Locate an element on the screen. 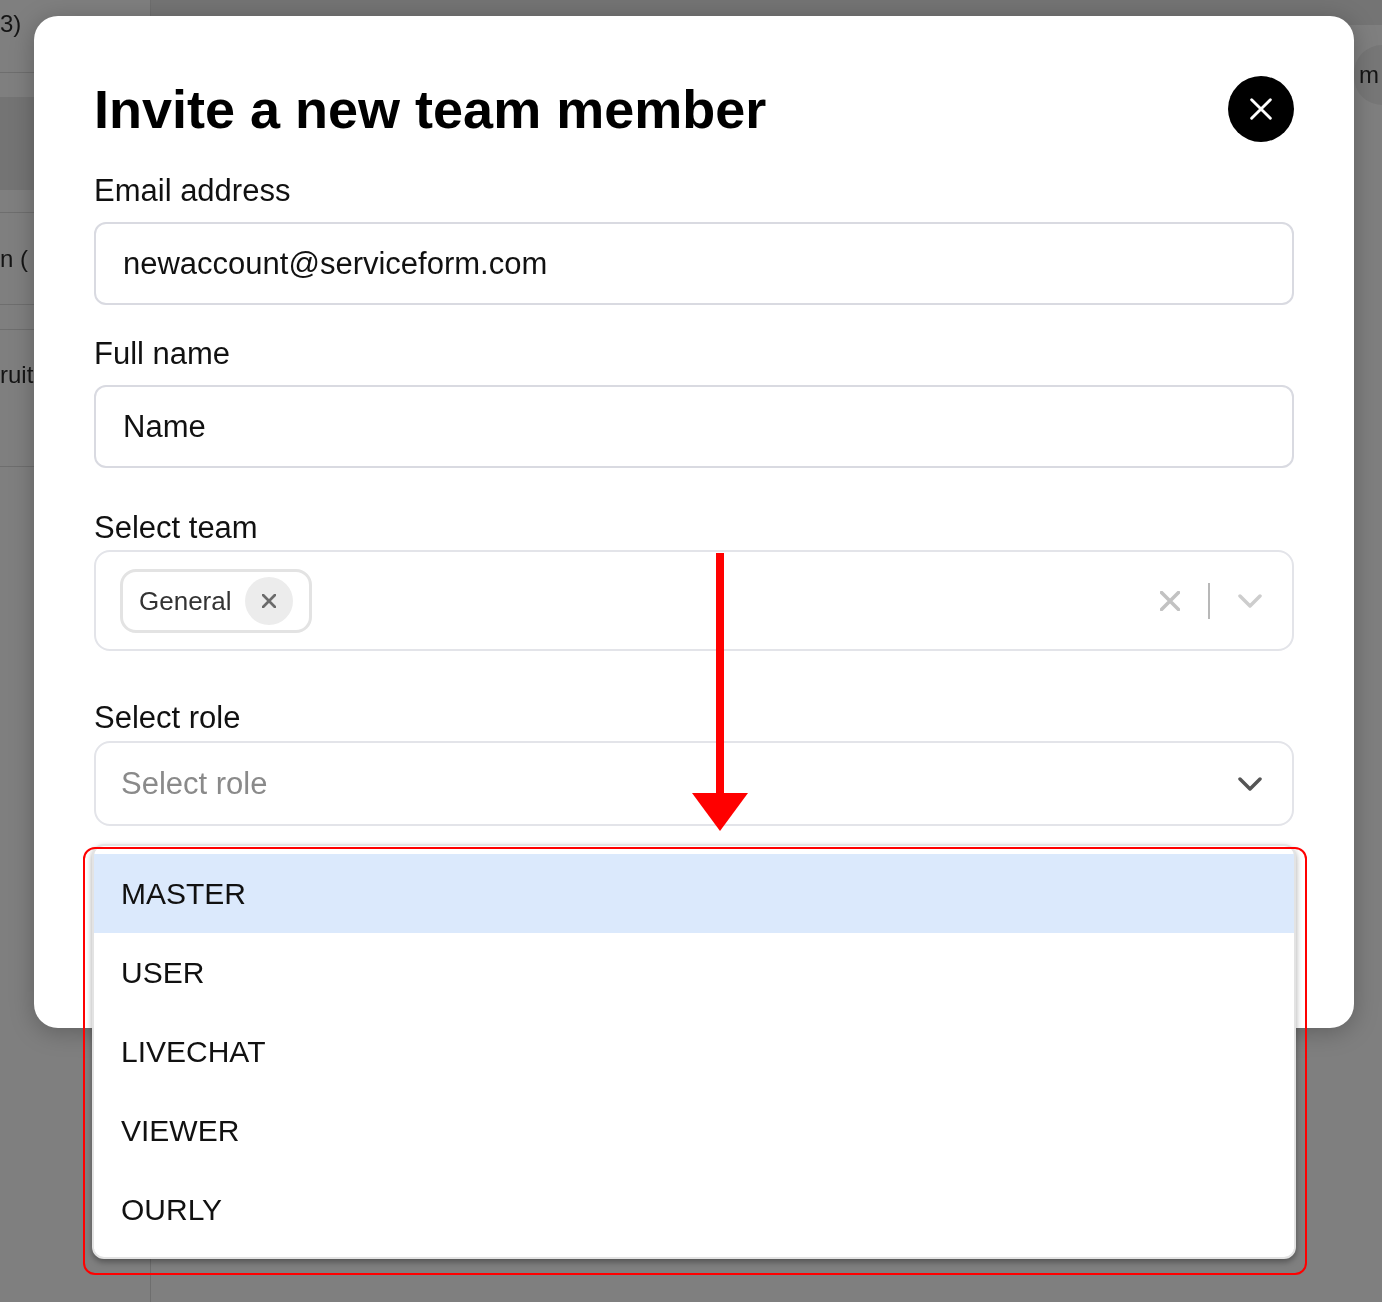  select-placeholder: Select role is located at coordinates (194, 783).